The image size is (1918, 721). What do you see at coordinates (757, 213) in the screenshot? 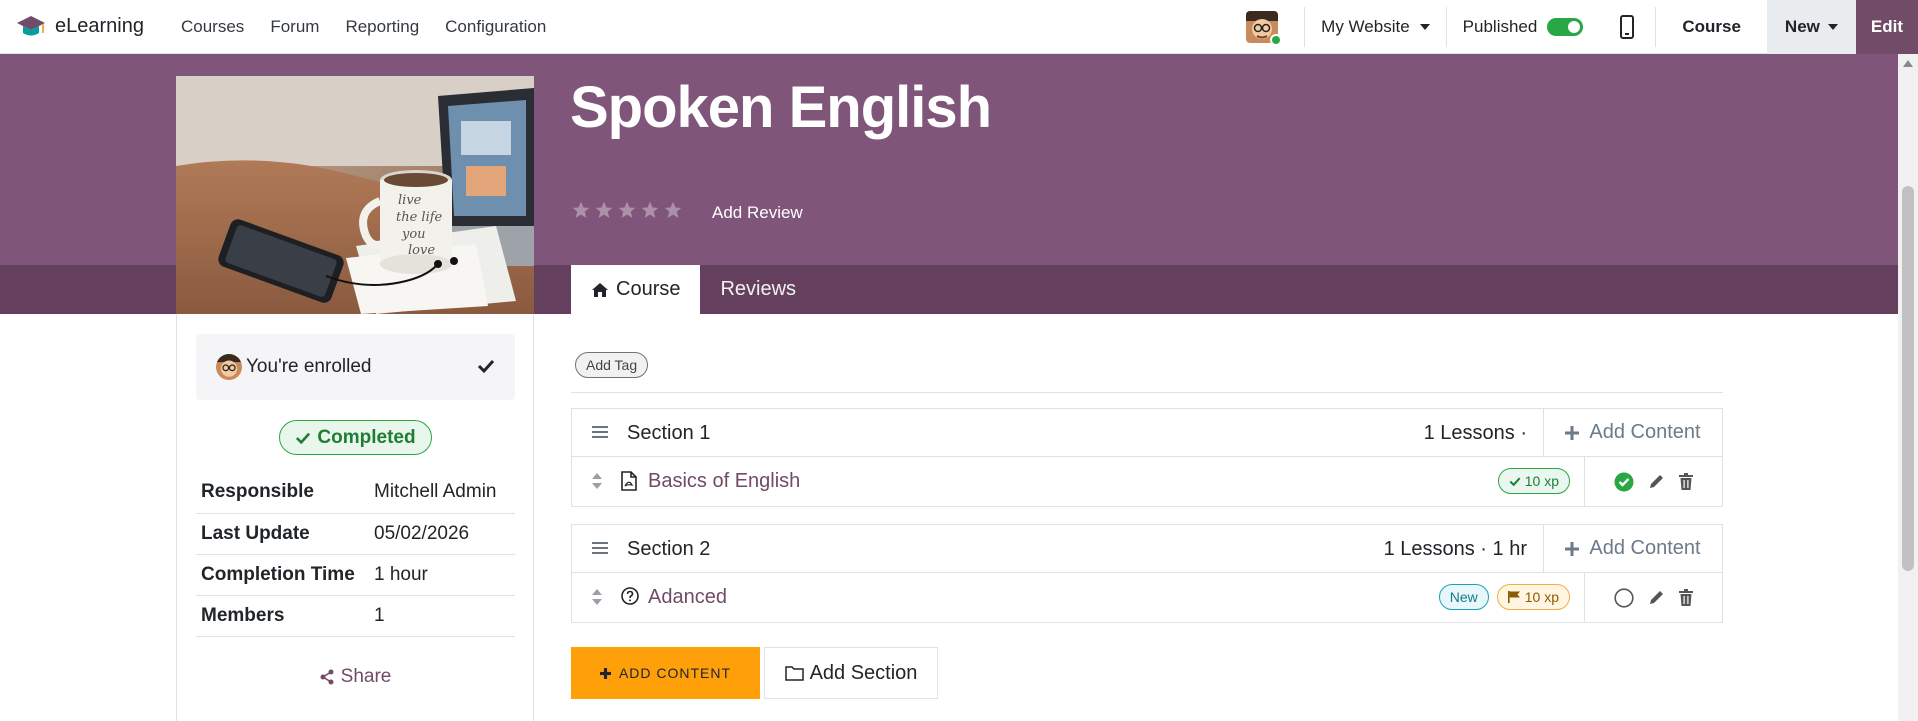
I see `add-review-link: Add Review` at bounding box center [757, 213].